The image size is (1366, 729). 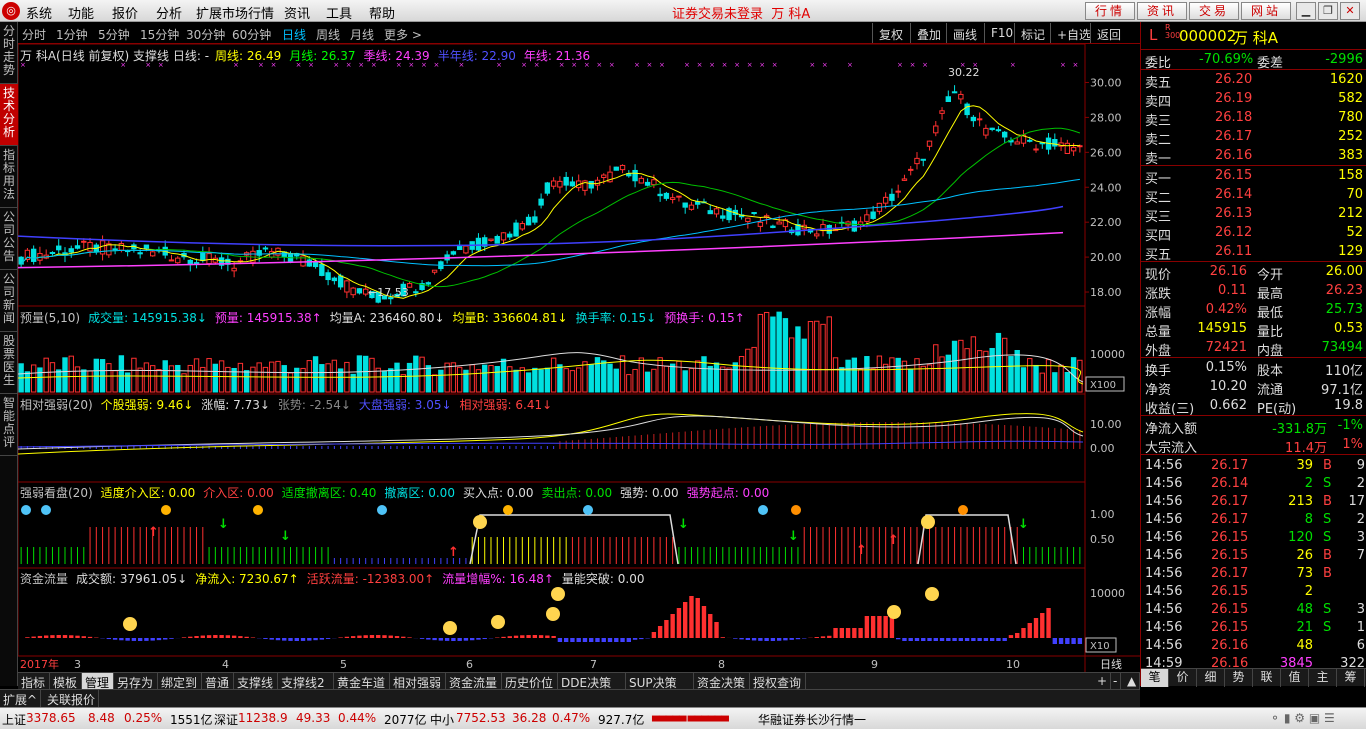 What do you see at coordinates (294, 34) in the screenshot?
I see `period-6: 日线` at bounding box center [294, 34].